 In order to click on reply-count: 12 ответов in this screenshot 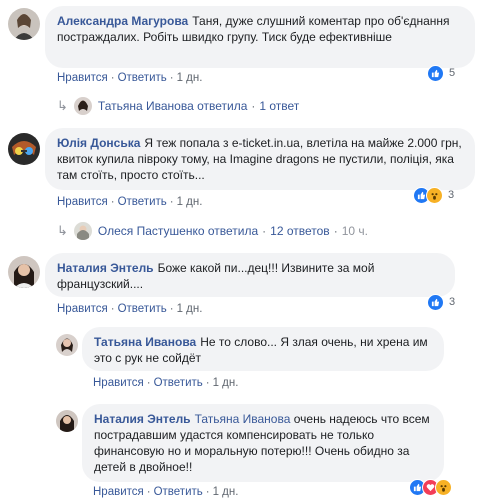, I will do `click(300, 231)`.